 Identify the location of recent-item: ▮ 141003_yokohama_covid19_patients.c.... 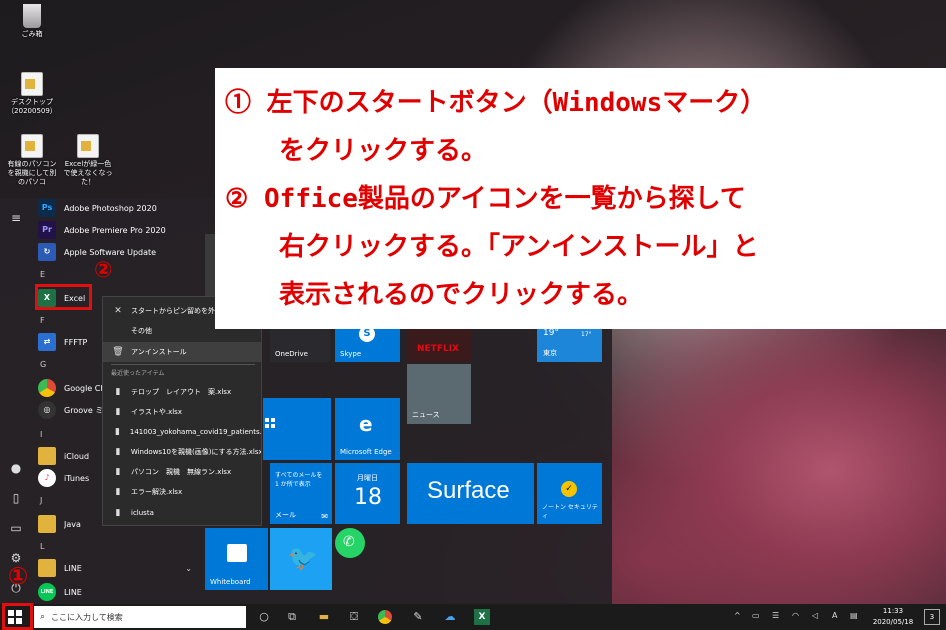
(182, 432).